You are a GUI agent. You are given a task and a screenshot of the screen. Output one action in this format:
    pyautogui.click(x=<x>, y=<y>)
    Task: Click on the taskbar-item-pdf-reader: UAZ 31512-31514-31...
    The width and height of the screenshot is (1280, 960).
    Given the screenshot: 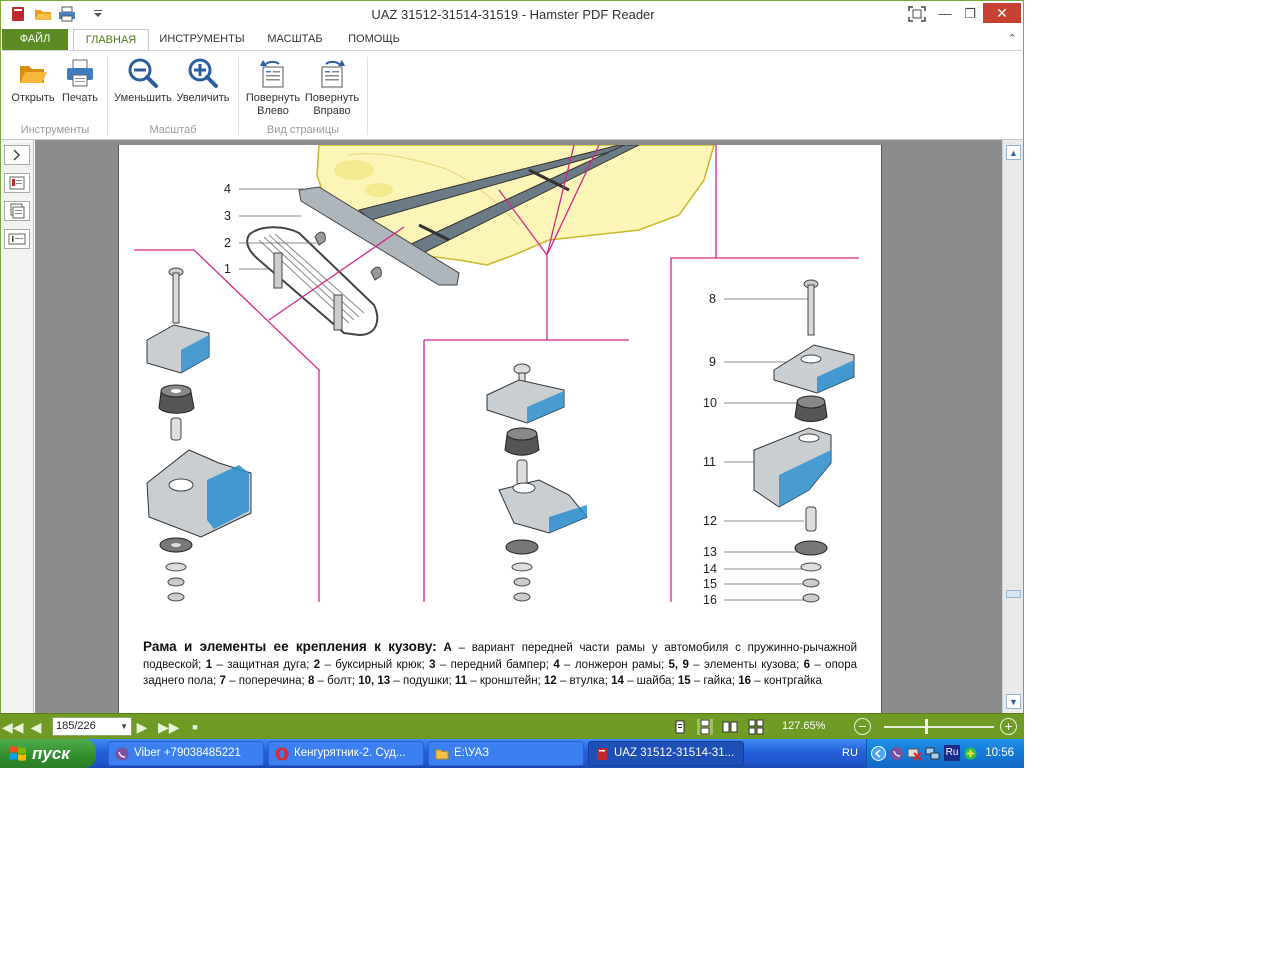 What is the action you would take?
    pyautogui.click(x=666, y=753)
    